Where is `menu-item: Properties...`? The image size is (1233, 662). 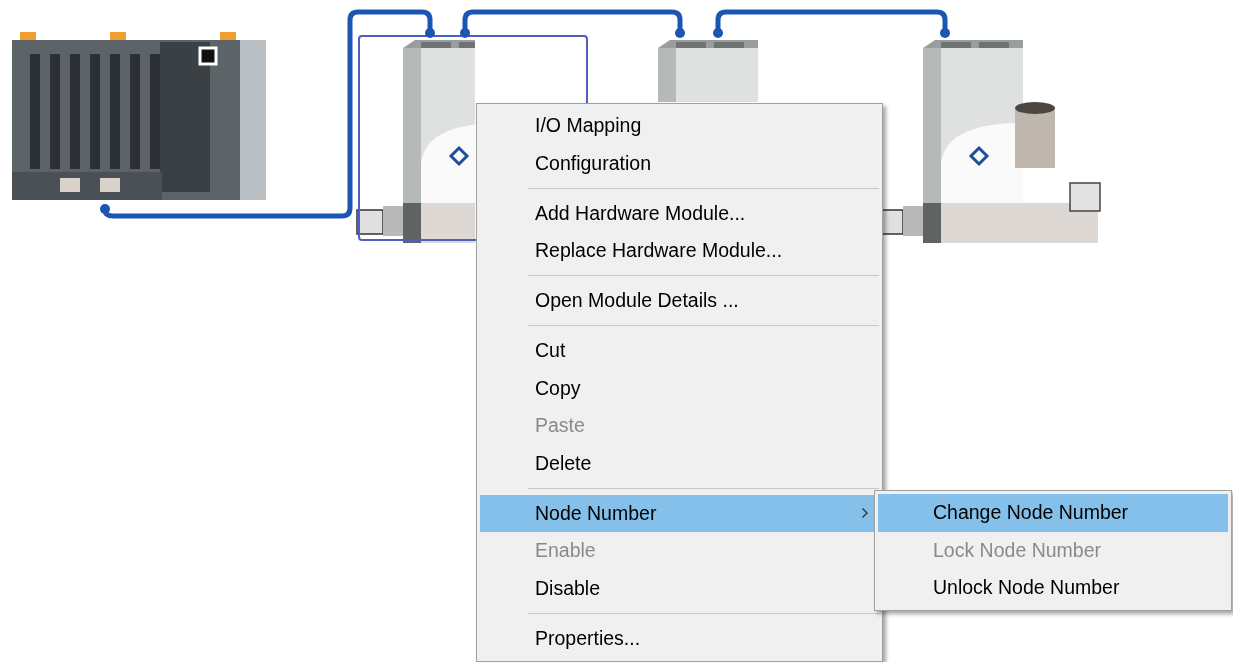
menu-item: Properties... is located at coordinates (679, 638).